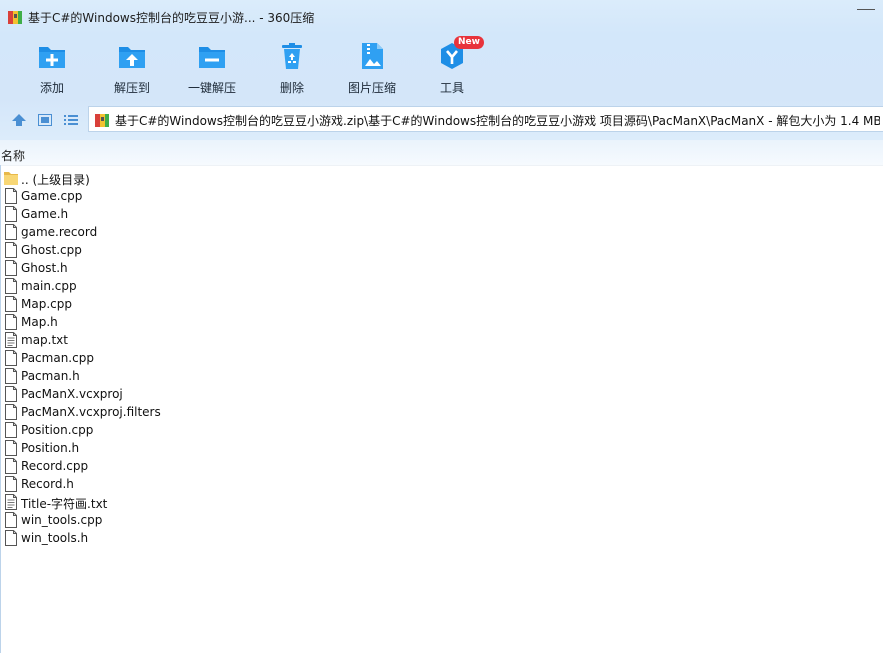  Describe the element at coordinates (62, 520) in the screenshot. I see `file-name: win_tools.cpp` at that location.